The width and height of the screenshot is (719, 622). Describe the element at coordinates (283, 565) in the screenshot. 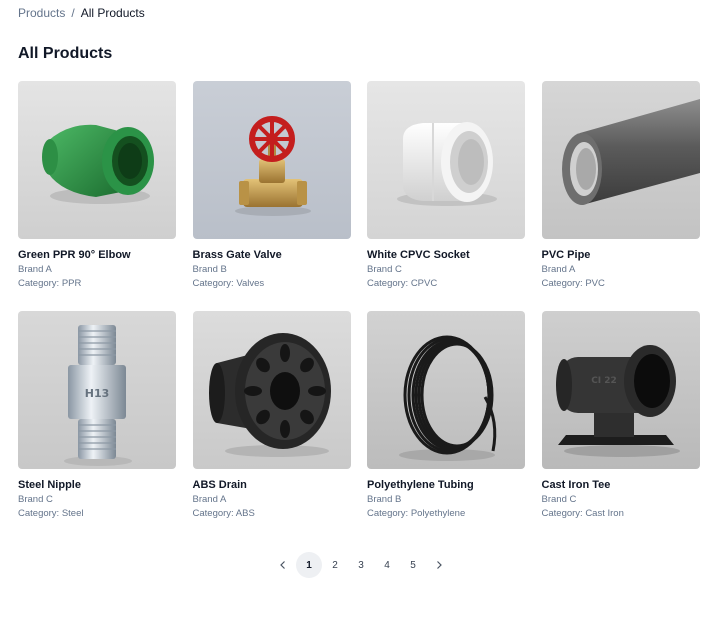

I see `chevron-left-icon` at that location.